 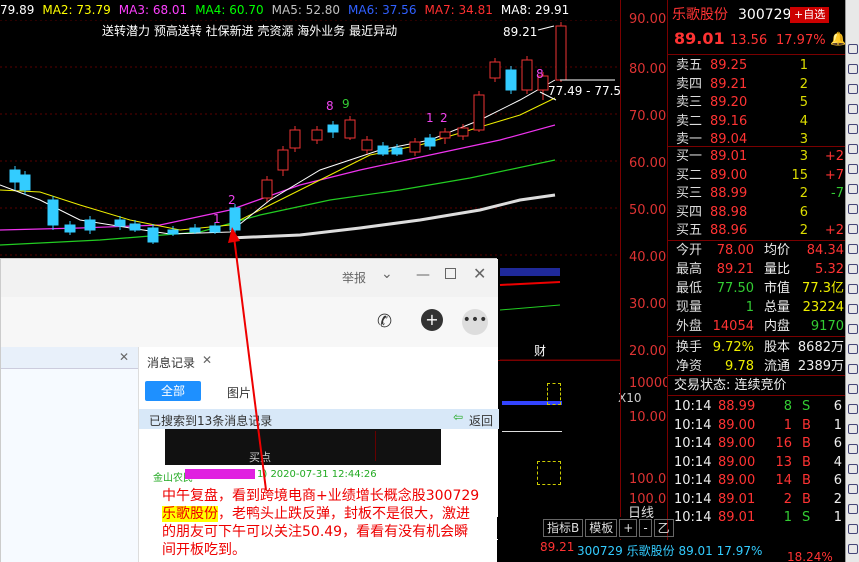 I want to click on bottom-toolbar-button: -, so click(x=645, y=528).